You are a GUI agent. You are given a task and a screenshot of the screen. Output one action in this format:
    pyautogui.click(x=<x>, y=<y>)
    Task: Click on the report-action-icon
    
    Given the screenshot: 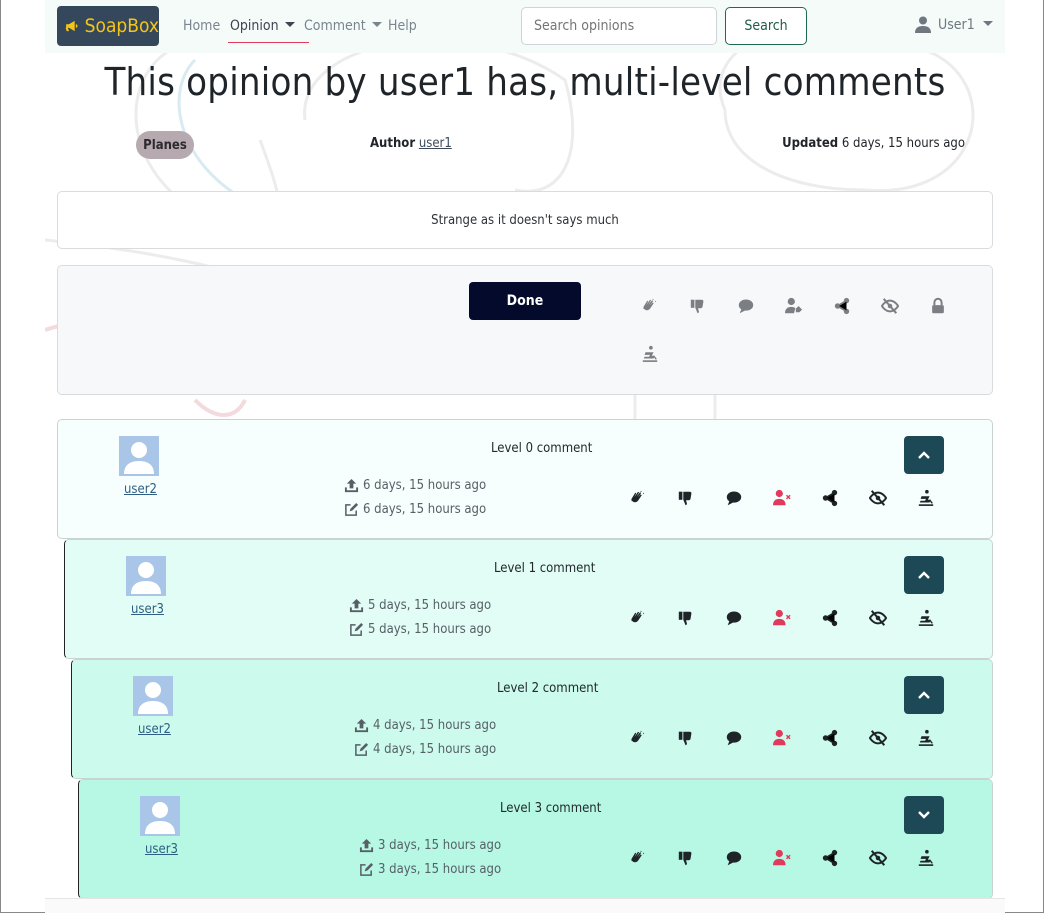 What is the action you would take?
    pyautogui.click(x=650, y=354)
    